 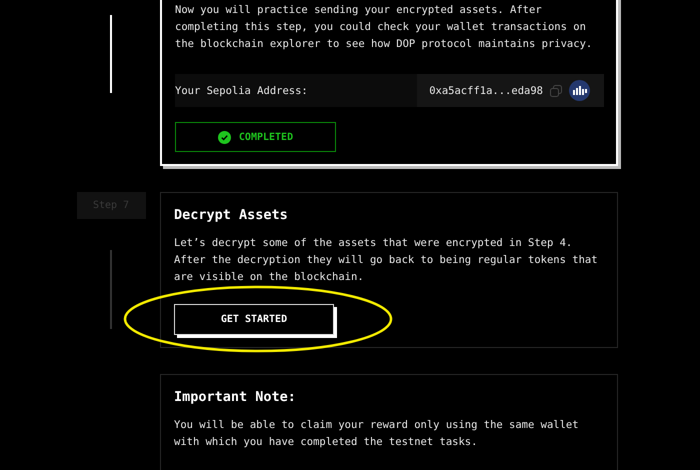 What do you see at coordinates (235, 397) in the screenshot?
I see `card-title: Important Note:` at bounding box center [235, 397].